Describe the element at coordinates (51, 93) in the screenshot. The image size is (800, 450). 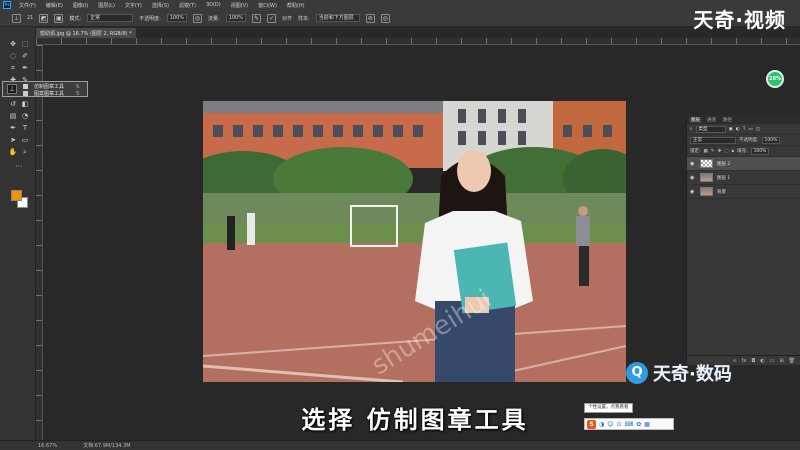
I see `flyout-item-pattern-stamp: 图案图章工具 S` at that location.